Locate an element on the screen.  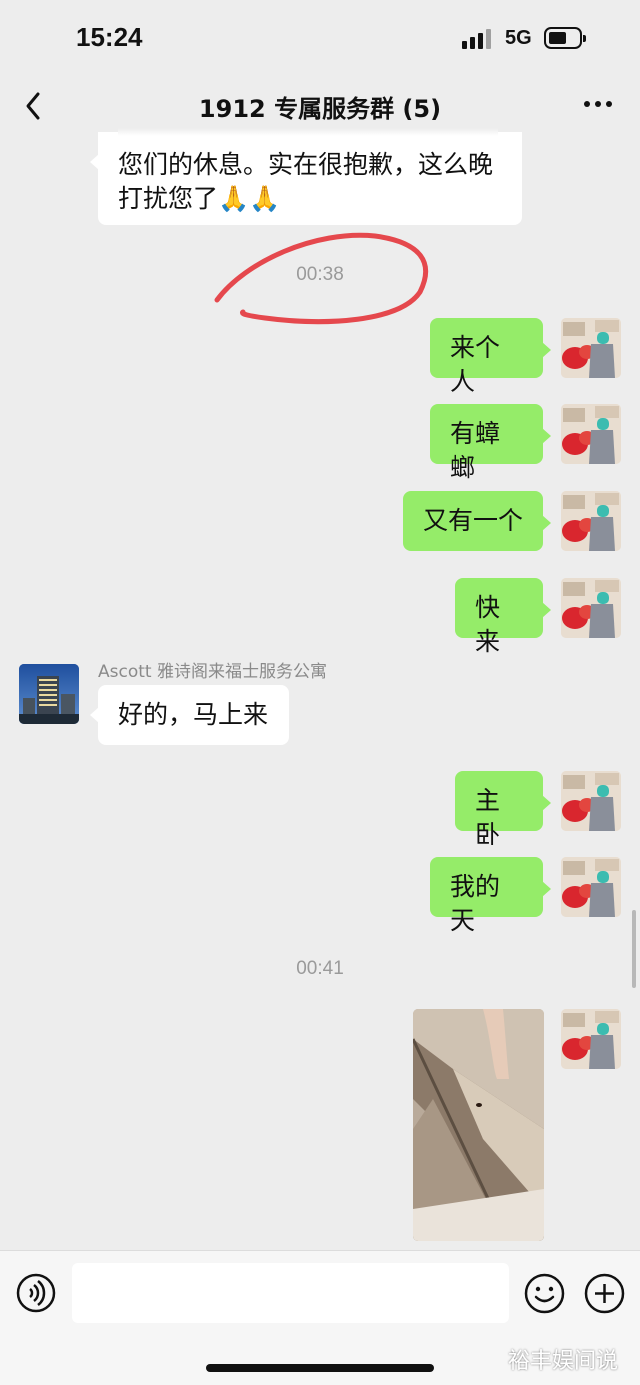
plus-icon is located at coordinates (604, 1293).